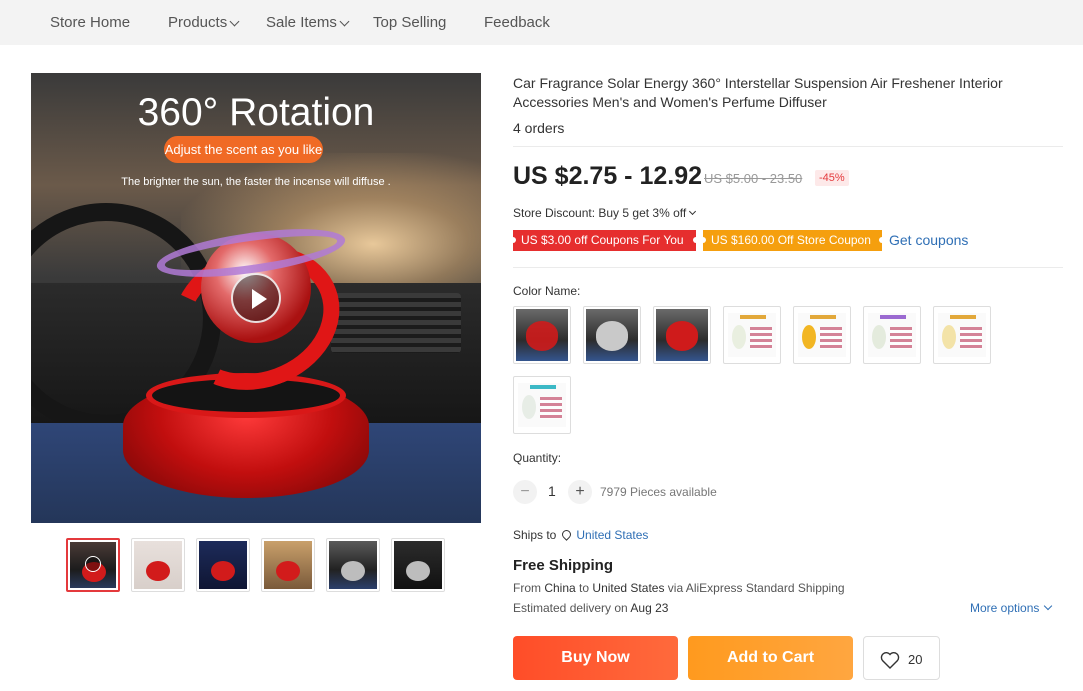 The width and height of the screenshot is (1083, 691). I want to click on estimated-delivery: Estimated delivery on Aug 23, so click(590, 608).